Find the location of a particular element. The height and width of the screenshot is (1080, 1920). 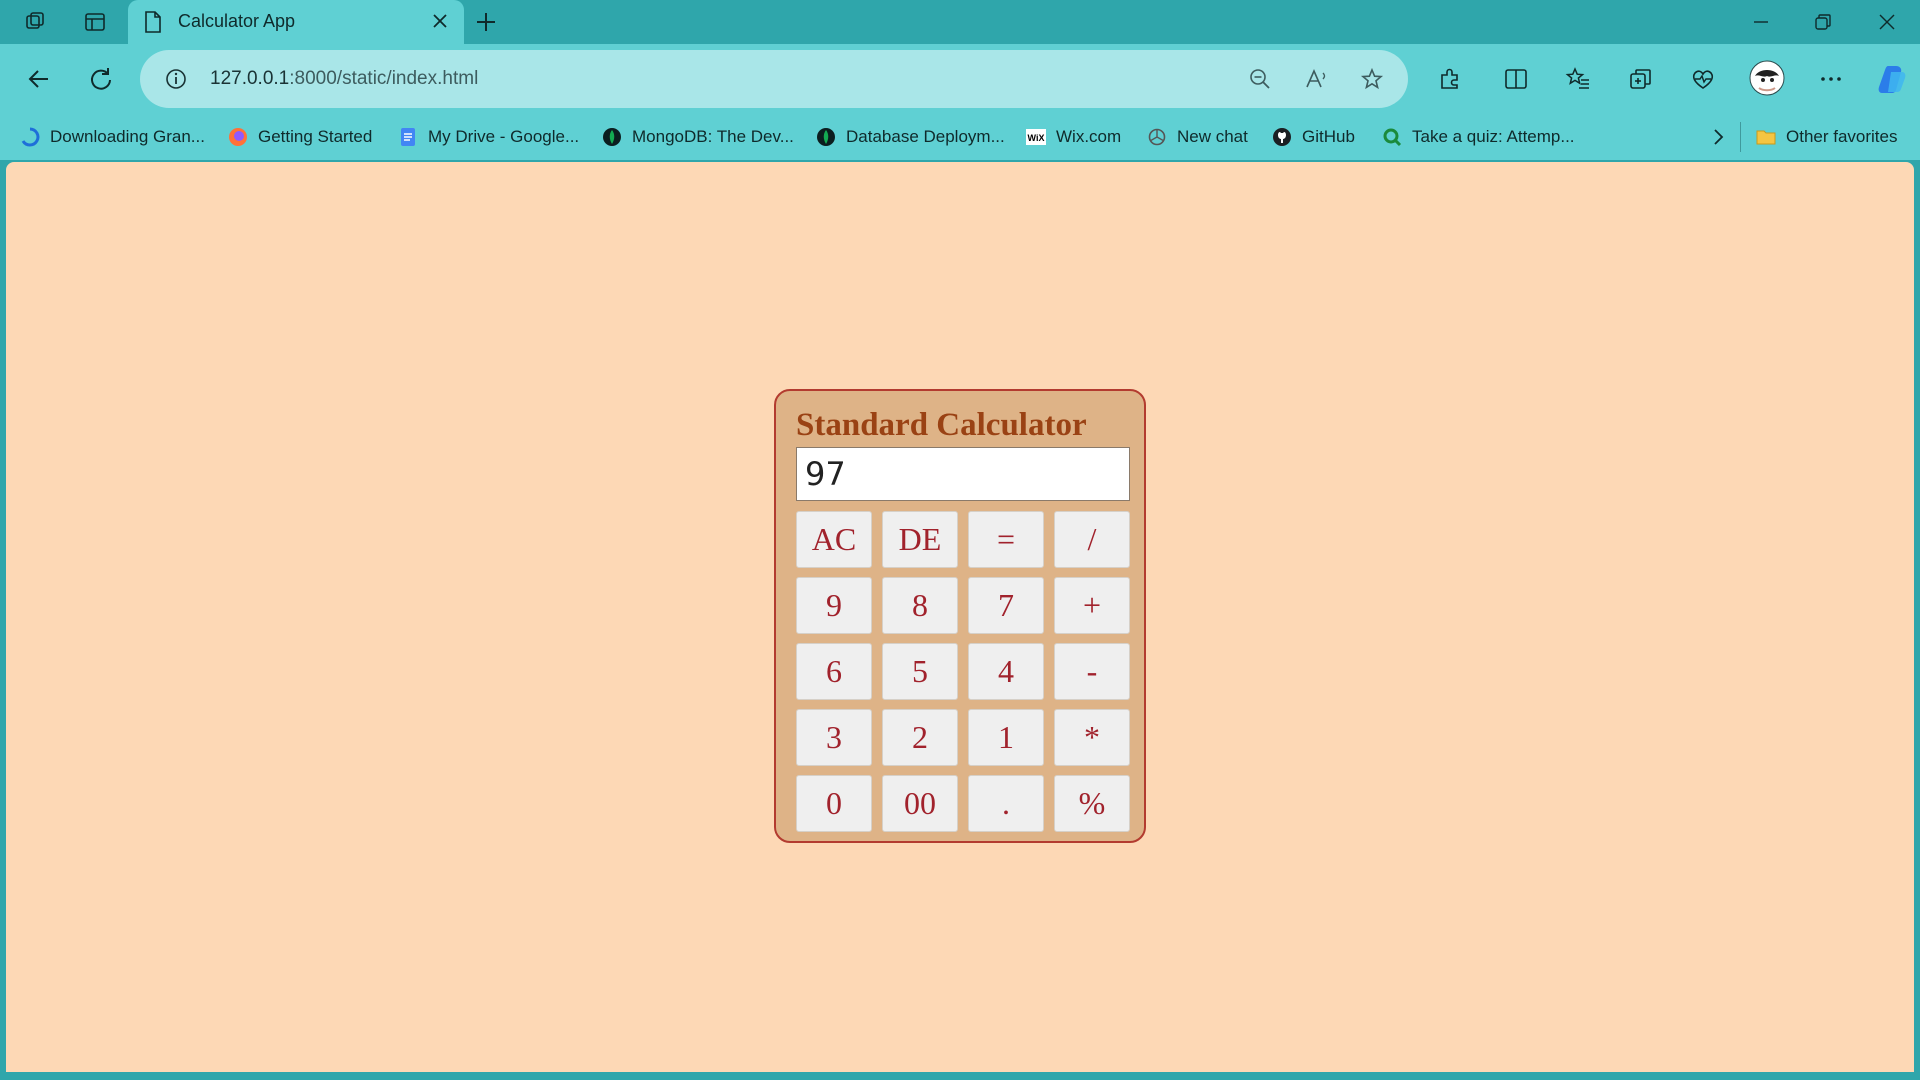

bookmark-label: Wix.com is located at coordinates (1089, 136).